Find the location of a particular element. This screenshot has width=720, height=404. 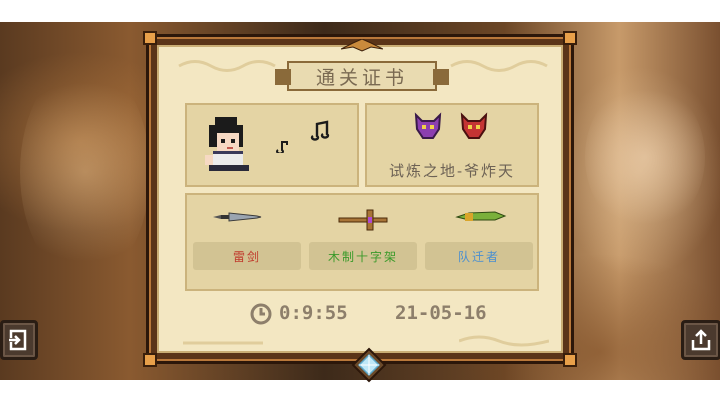

share-button is located at coordinates (700, 340).